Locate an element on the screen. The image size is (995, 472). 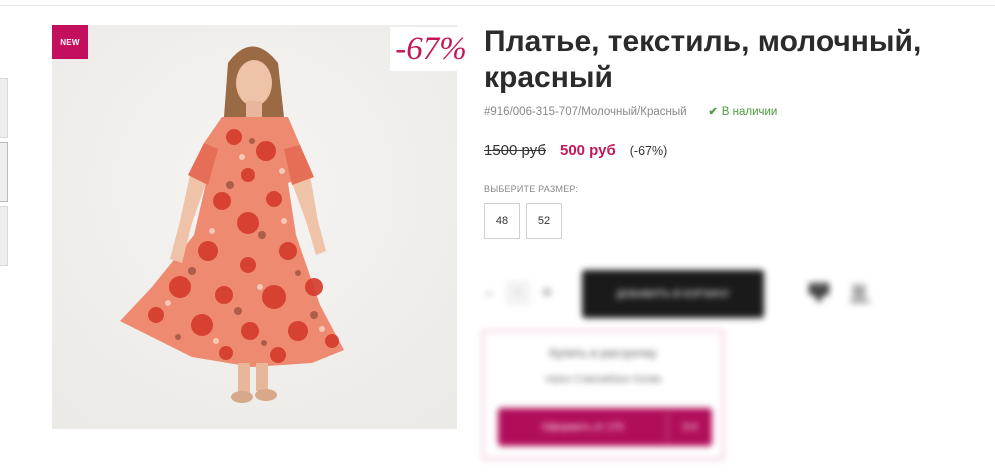
thumbnail-strip is located at coordinates (4, 176).